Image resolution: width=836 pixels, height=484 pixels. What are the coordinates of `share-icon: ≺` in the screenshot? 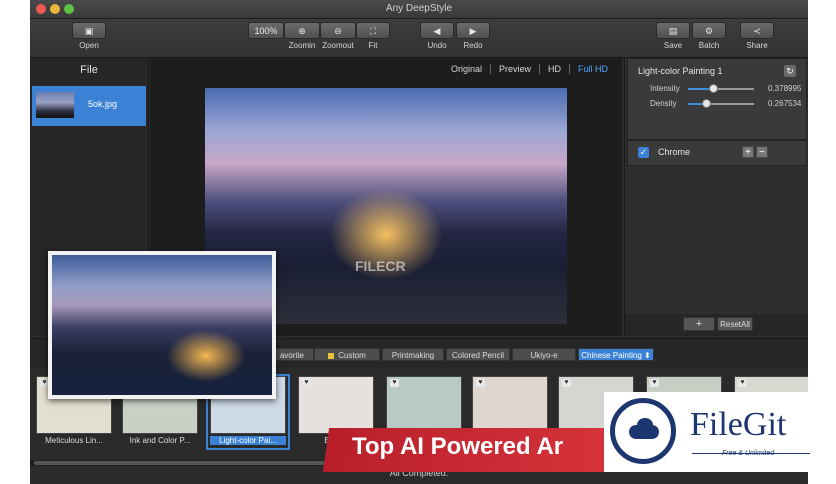 It's located at (757, 31).